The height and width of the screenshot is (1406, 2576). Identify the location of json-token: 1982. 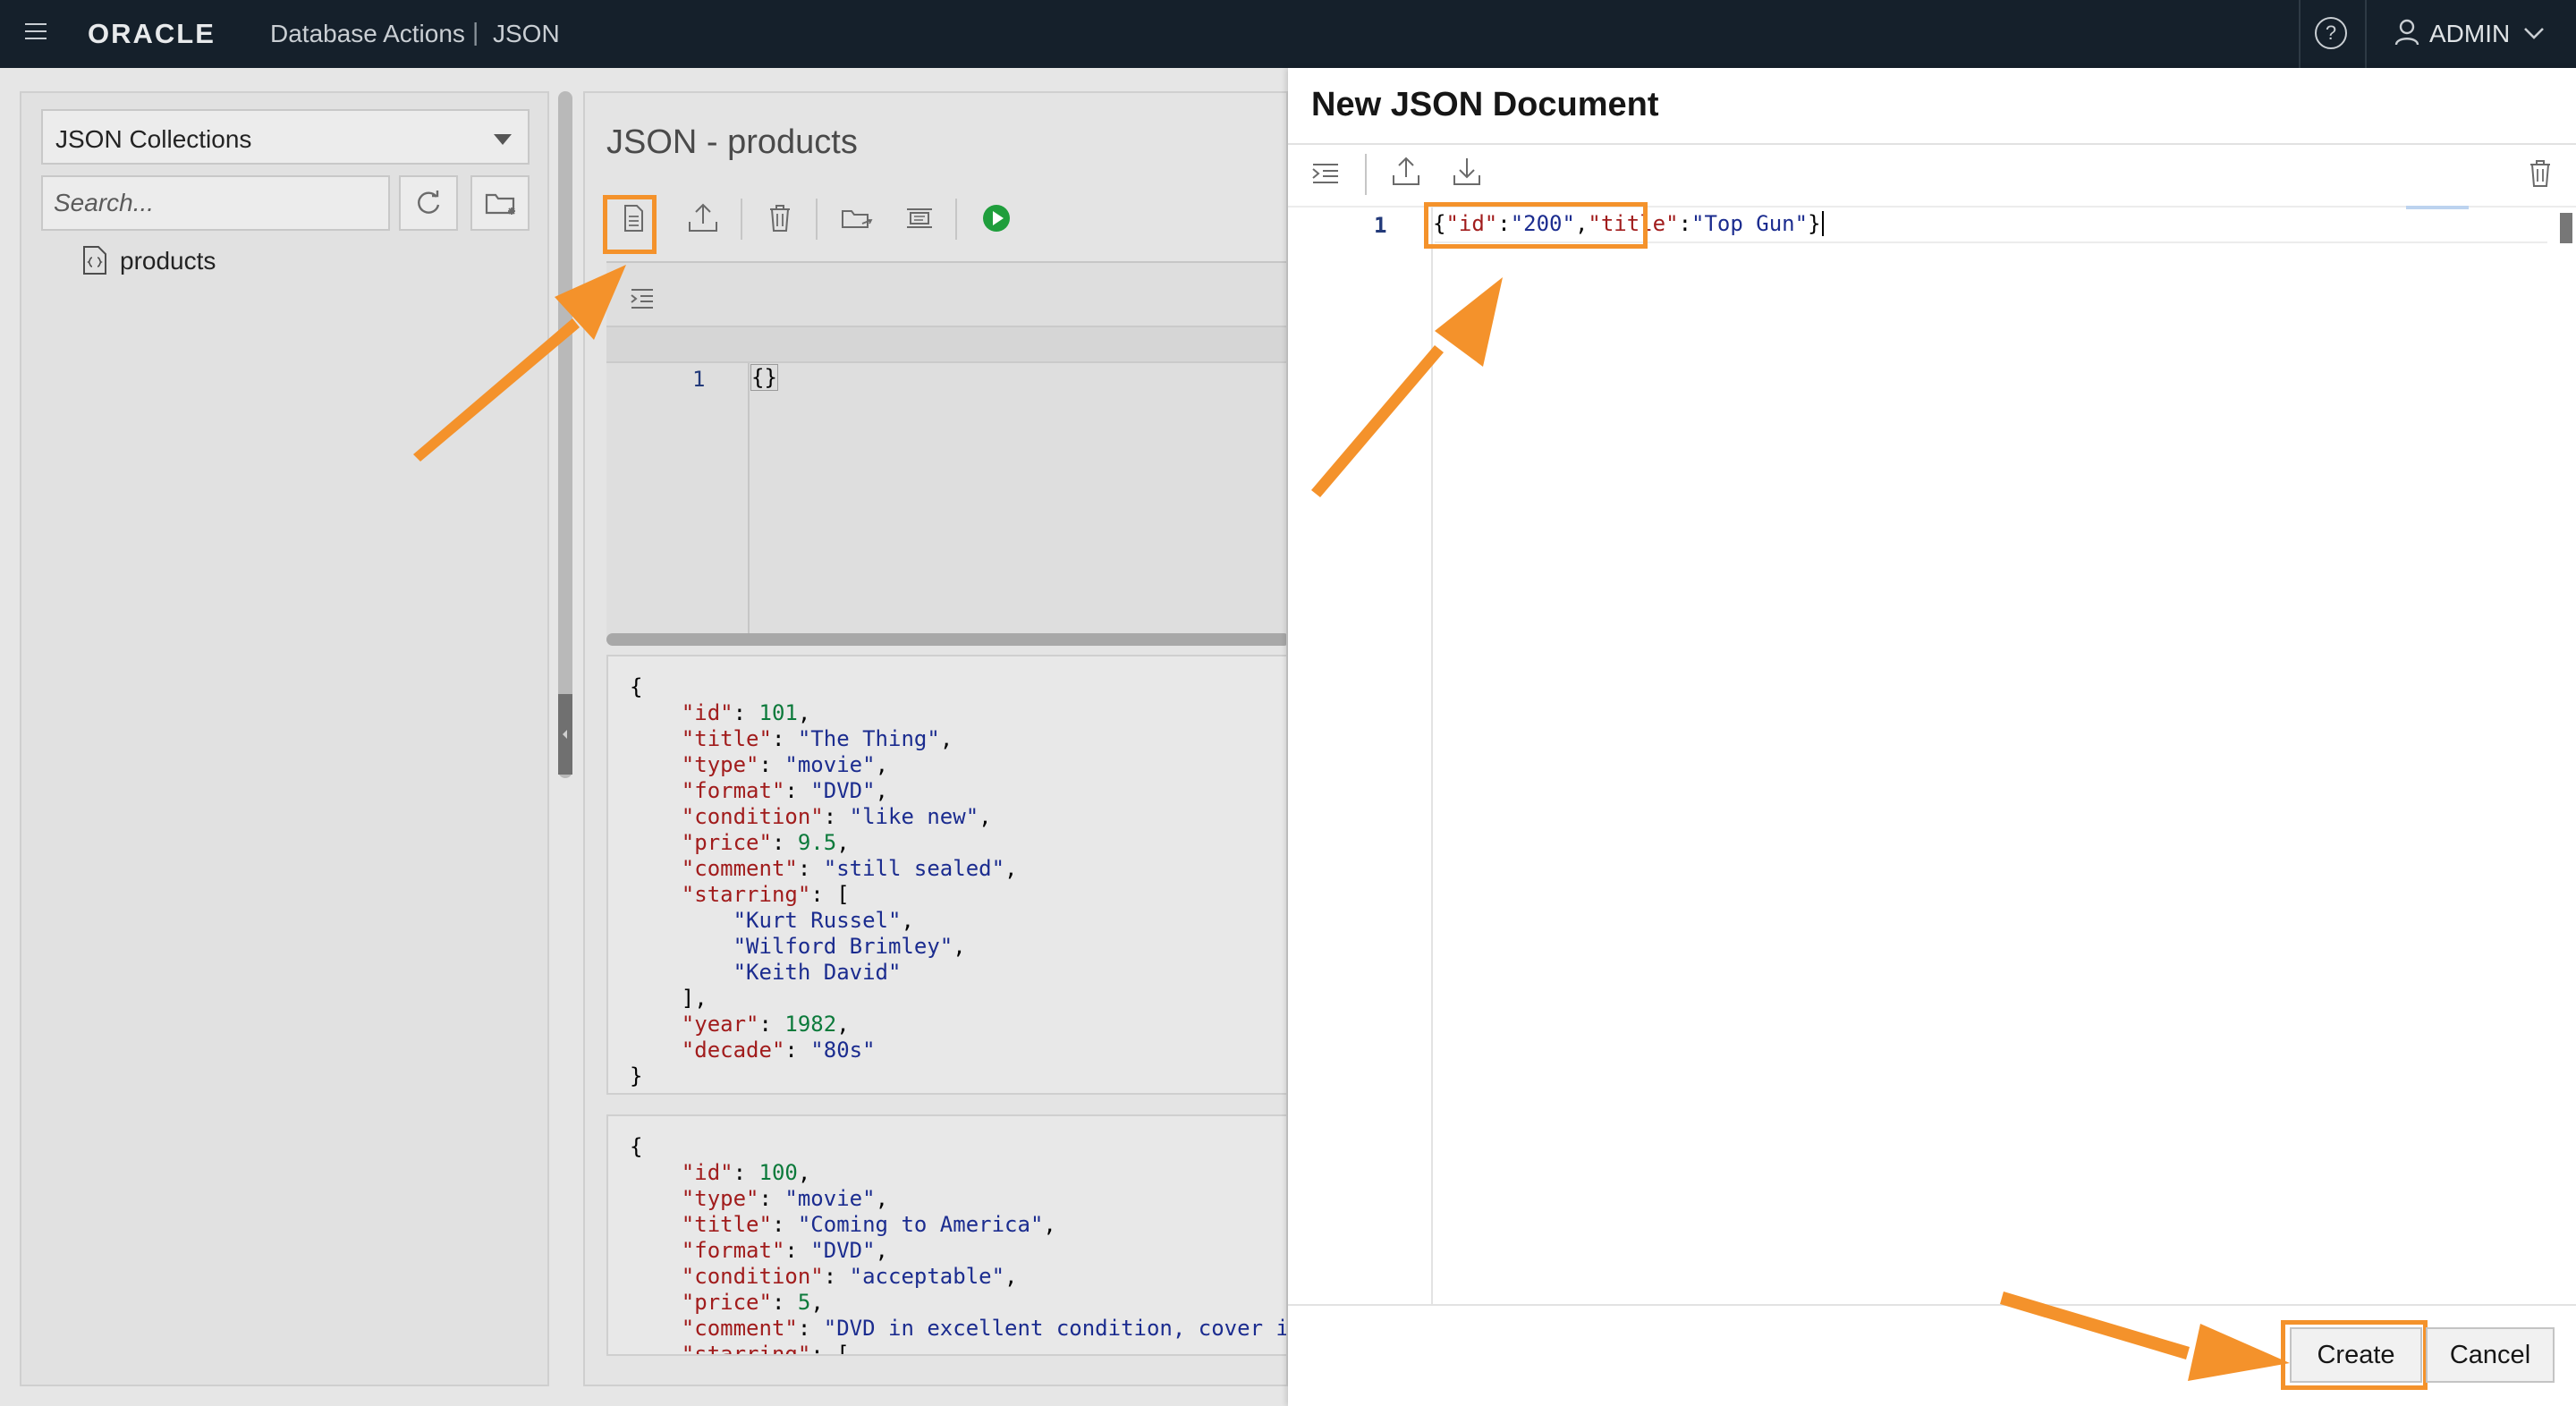
(810, 1025).